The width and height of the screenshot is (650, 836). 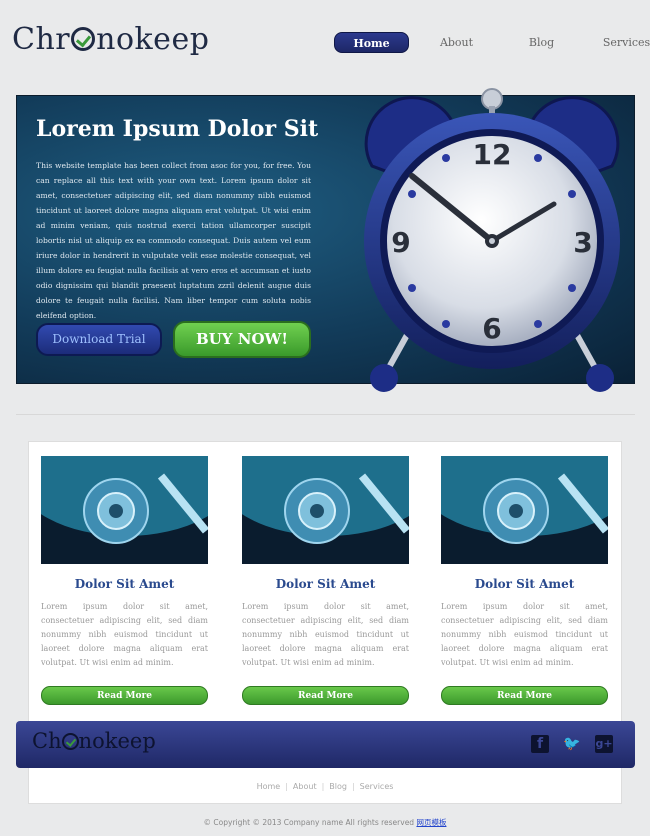 I want to click on social-links: f 🐦 g+, so click(x=572, y=744).